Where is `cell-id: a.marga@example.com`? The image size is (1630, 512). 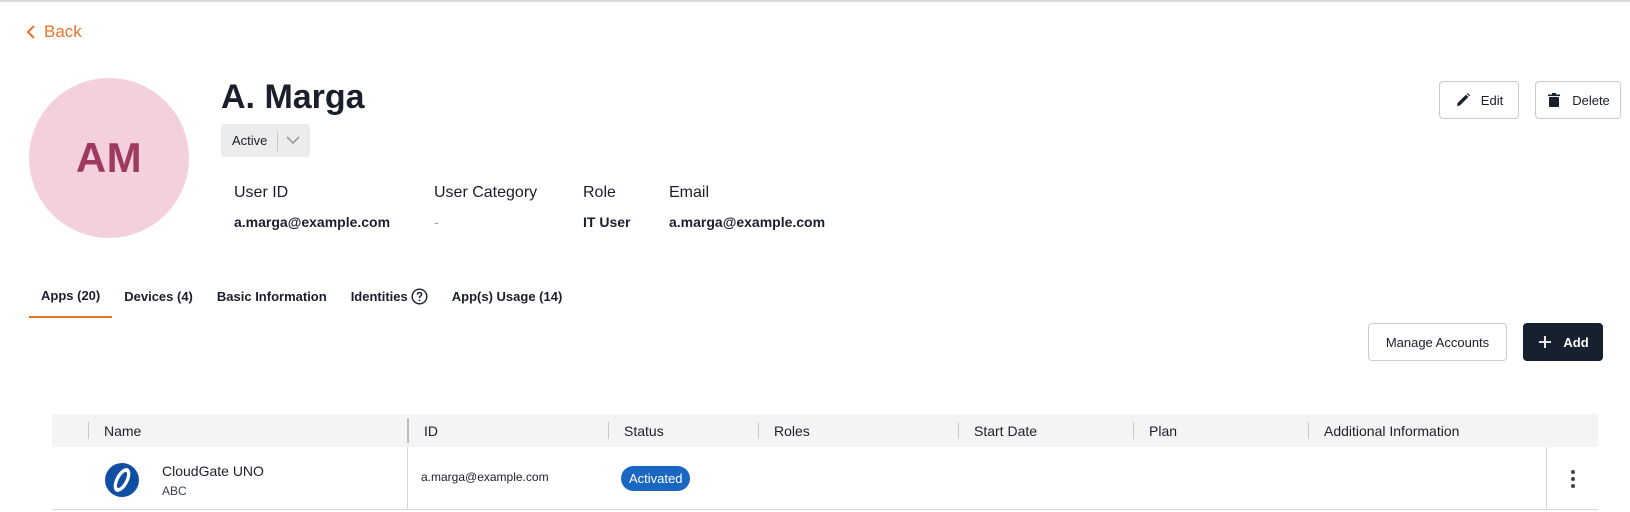 cell-id: a.marga@example.com is located at coordinates (485, 477).